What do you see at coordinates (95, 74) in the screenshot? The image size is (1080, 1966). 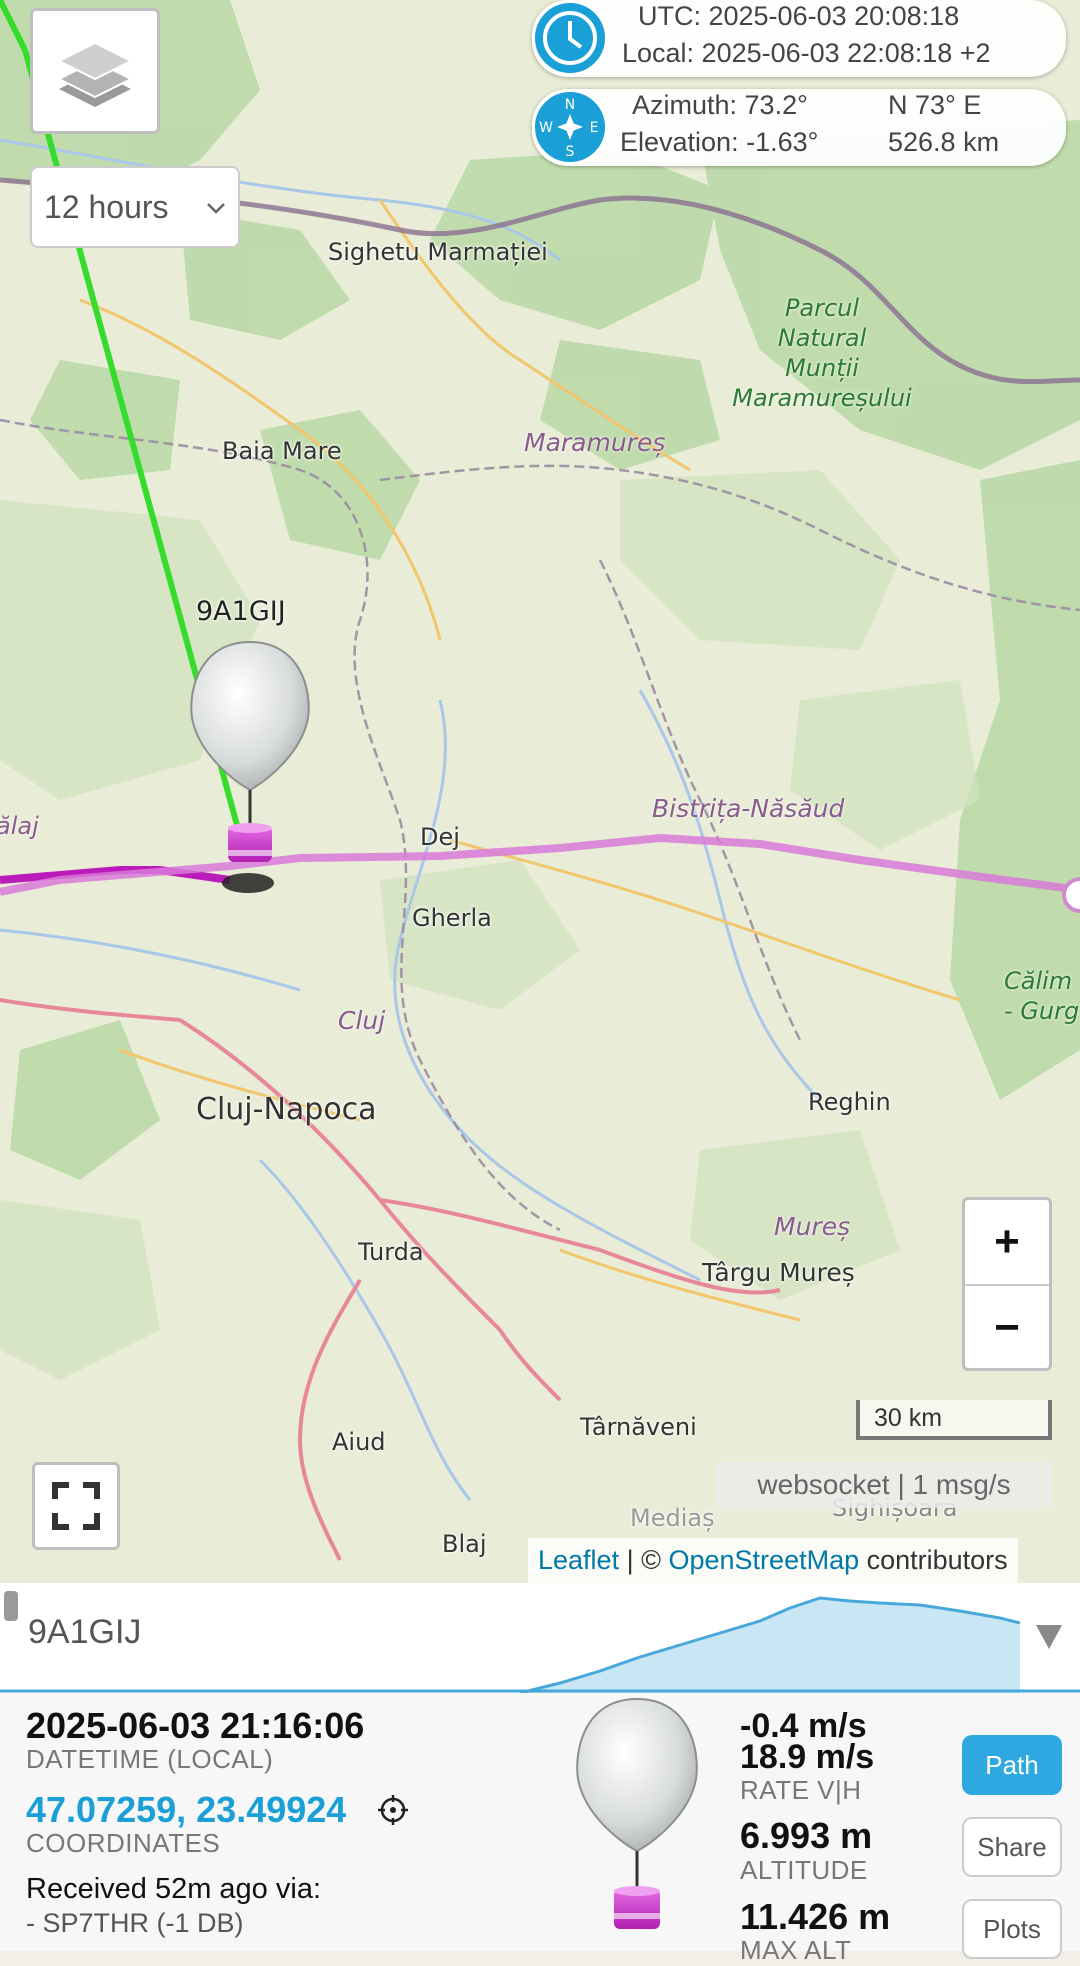 I see `layers-icon` at bounding box center [95, 74].